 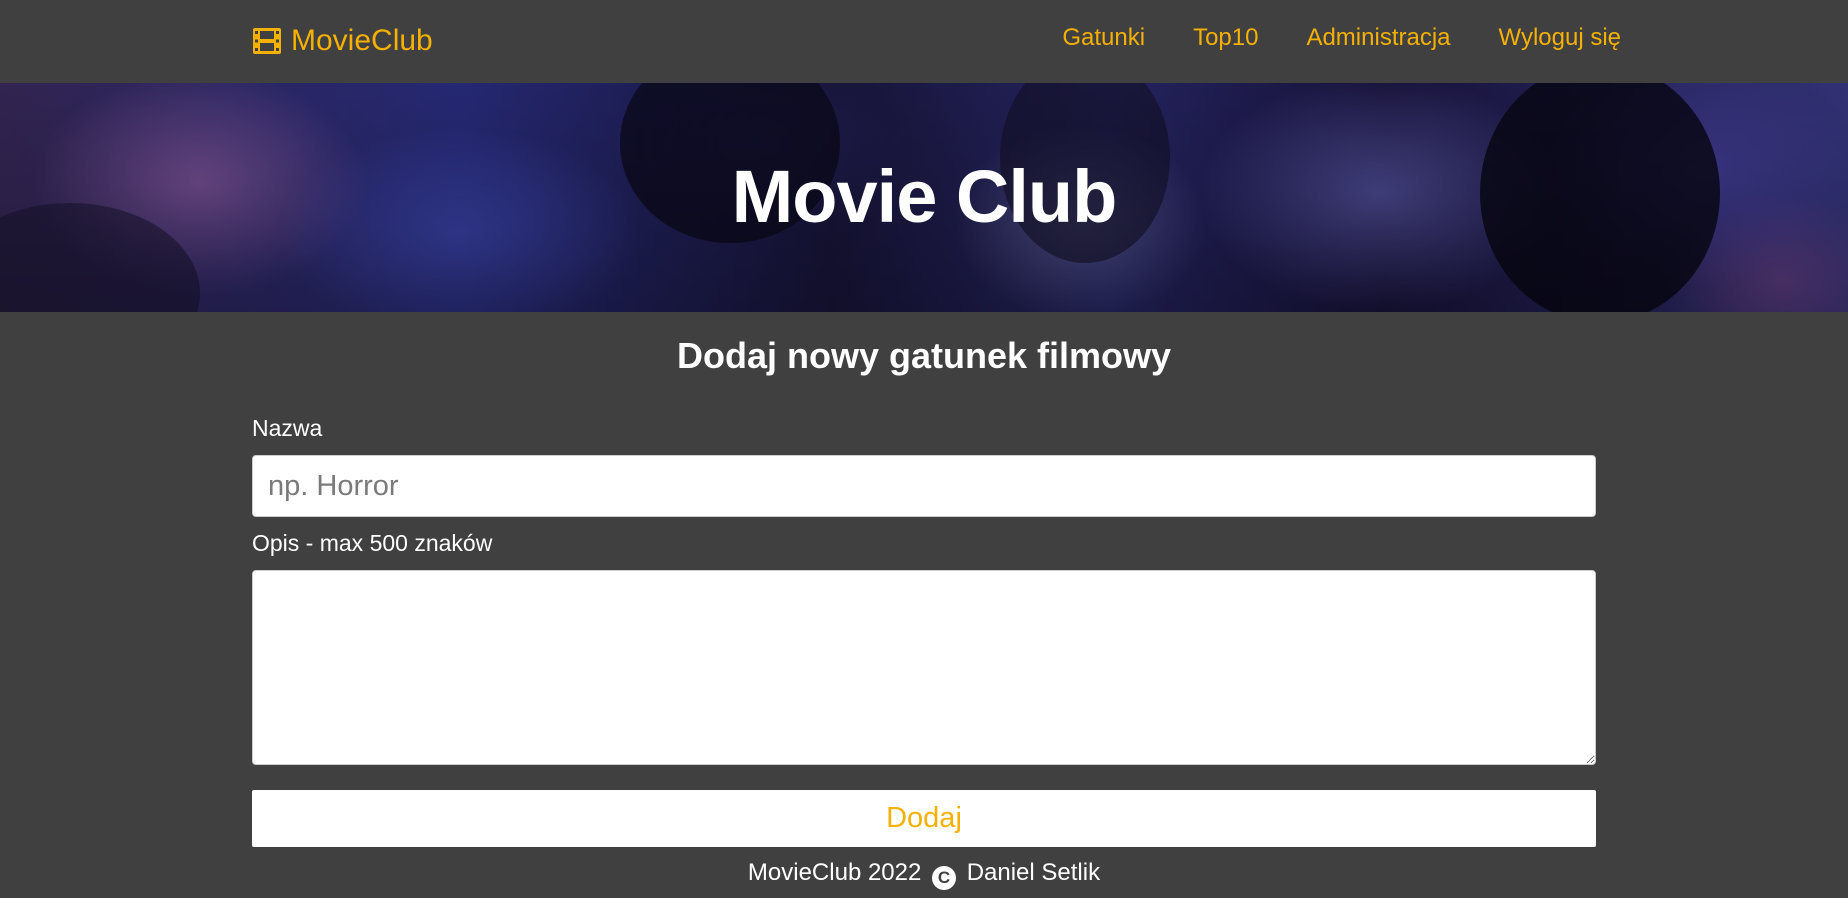 I want to click on nav-link-logout: Wyloguj się, so click(x=1560, y=38).